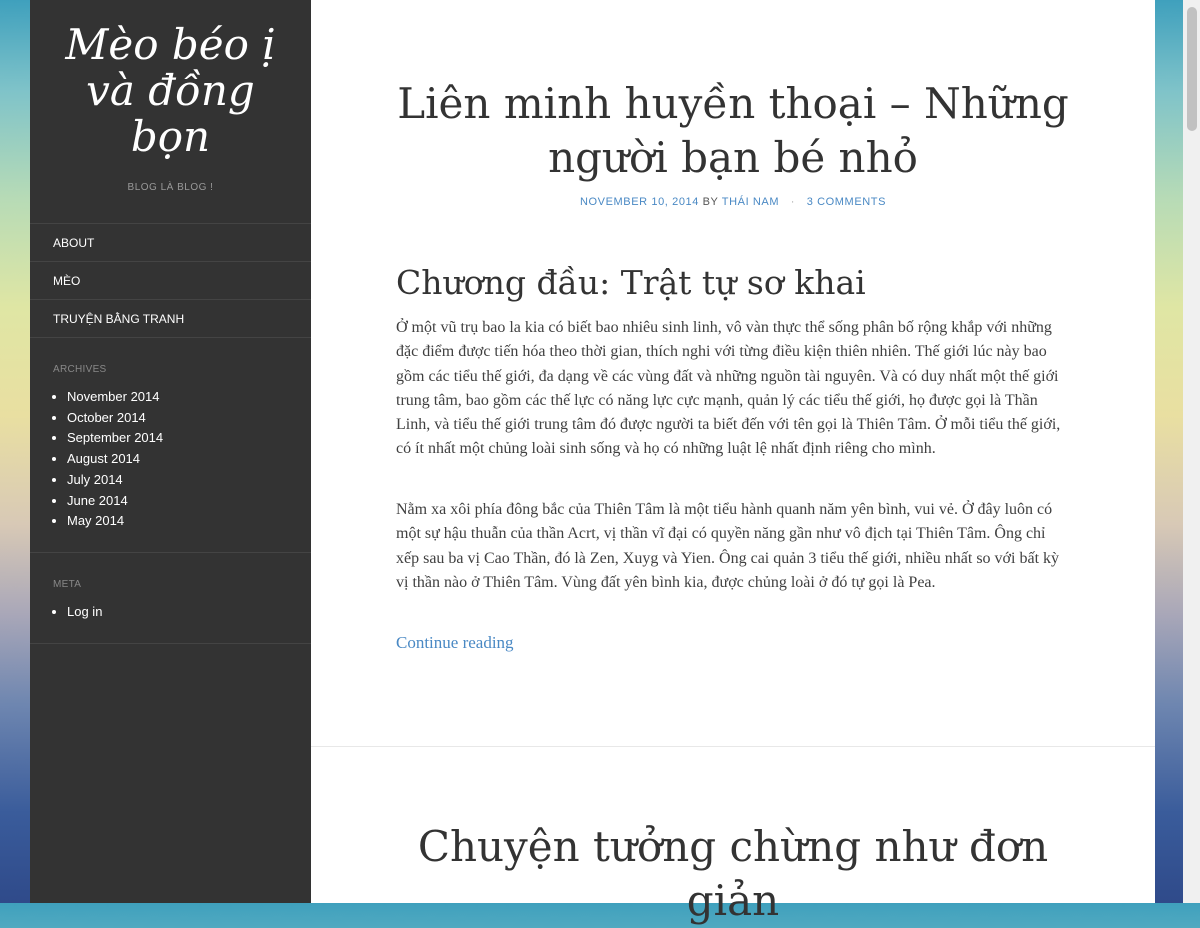  I want to click on archive-link: July 2014, so click(177, 480).